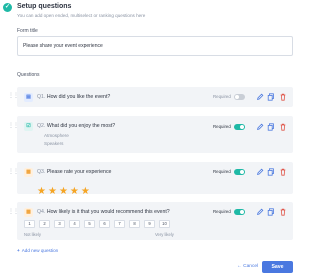  Describe the element at coordinates (239, 266) in the screenshot. I see `back-arrow-icon: ←` at that location.